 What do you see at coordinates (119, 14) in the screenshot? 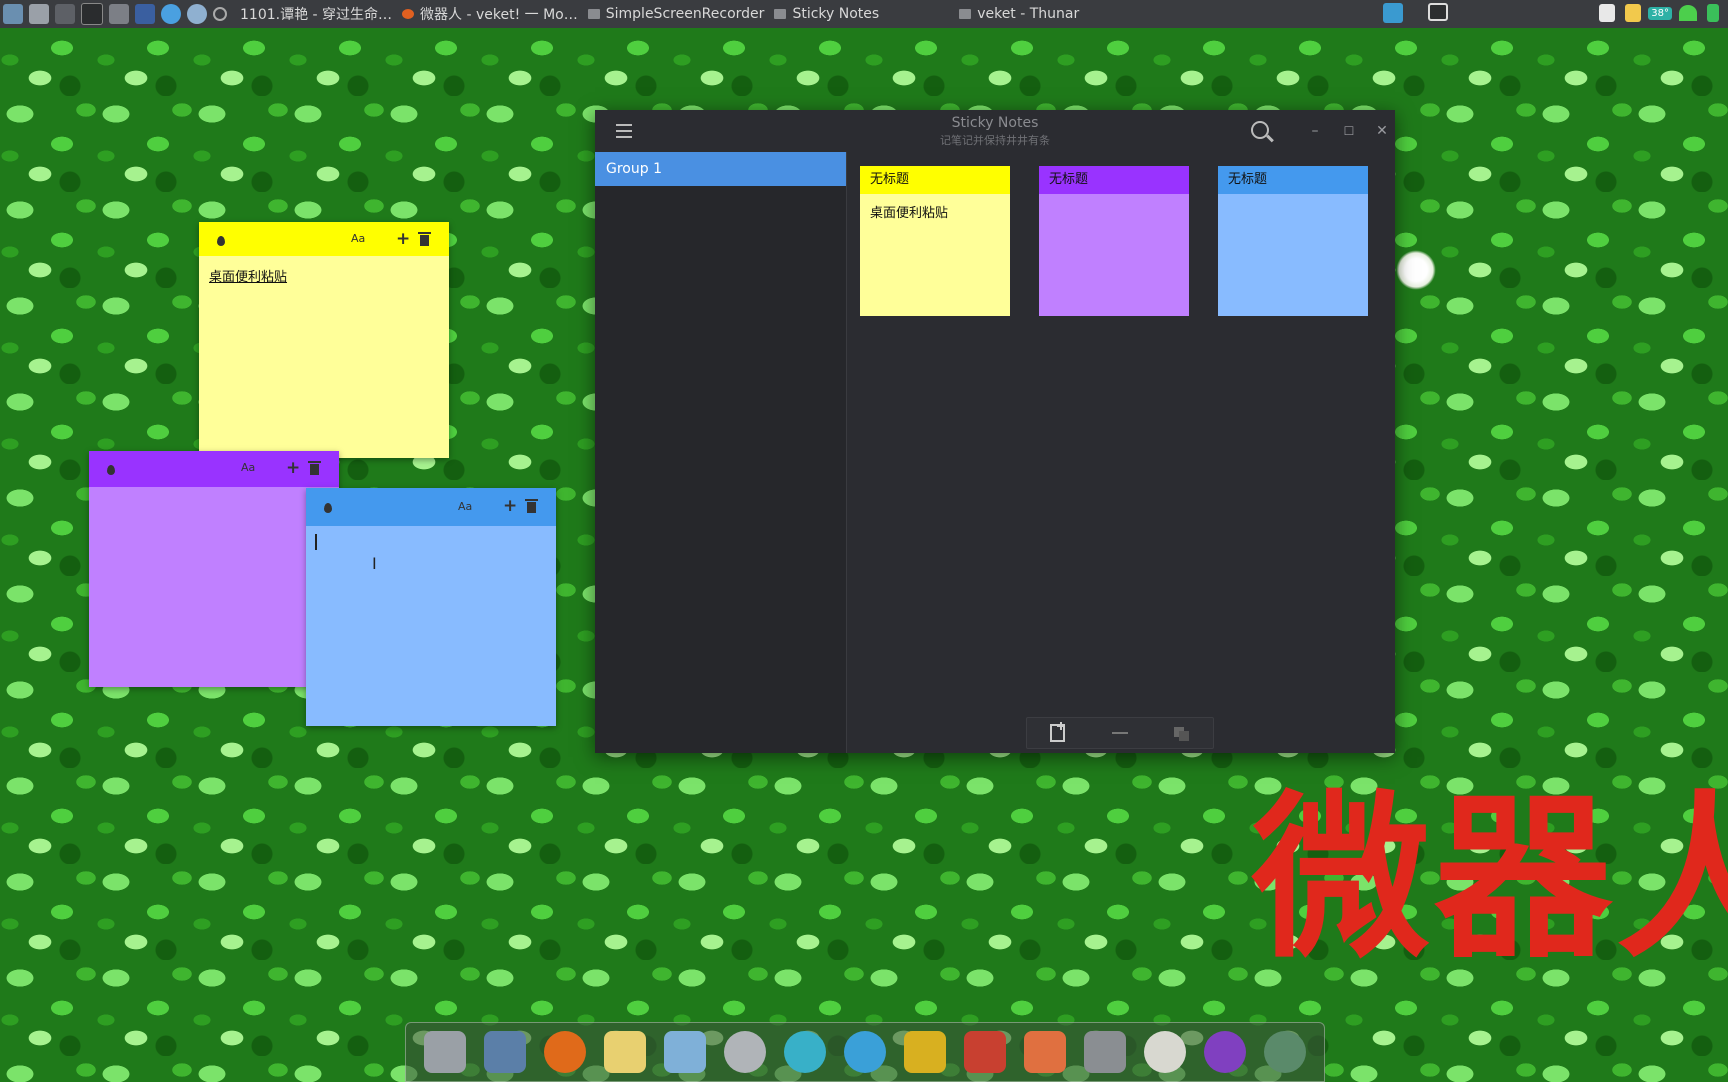
I see `printer-icon` at bounding box center [119, 14].